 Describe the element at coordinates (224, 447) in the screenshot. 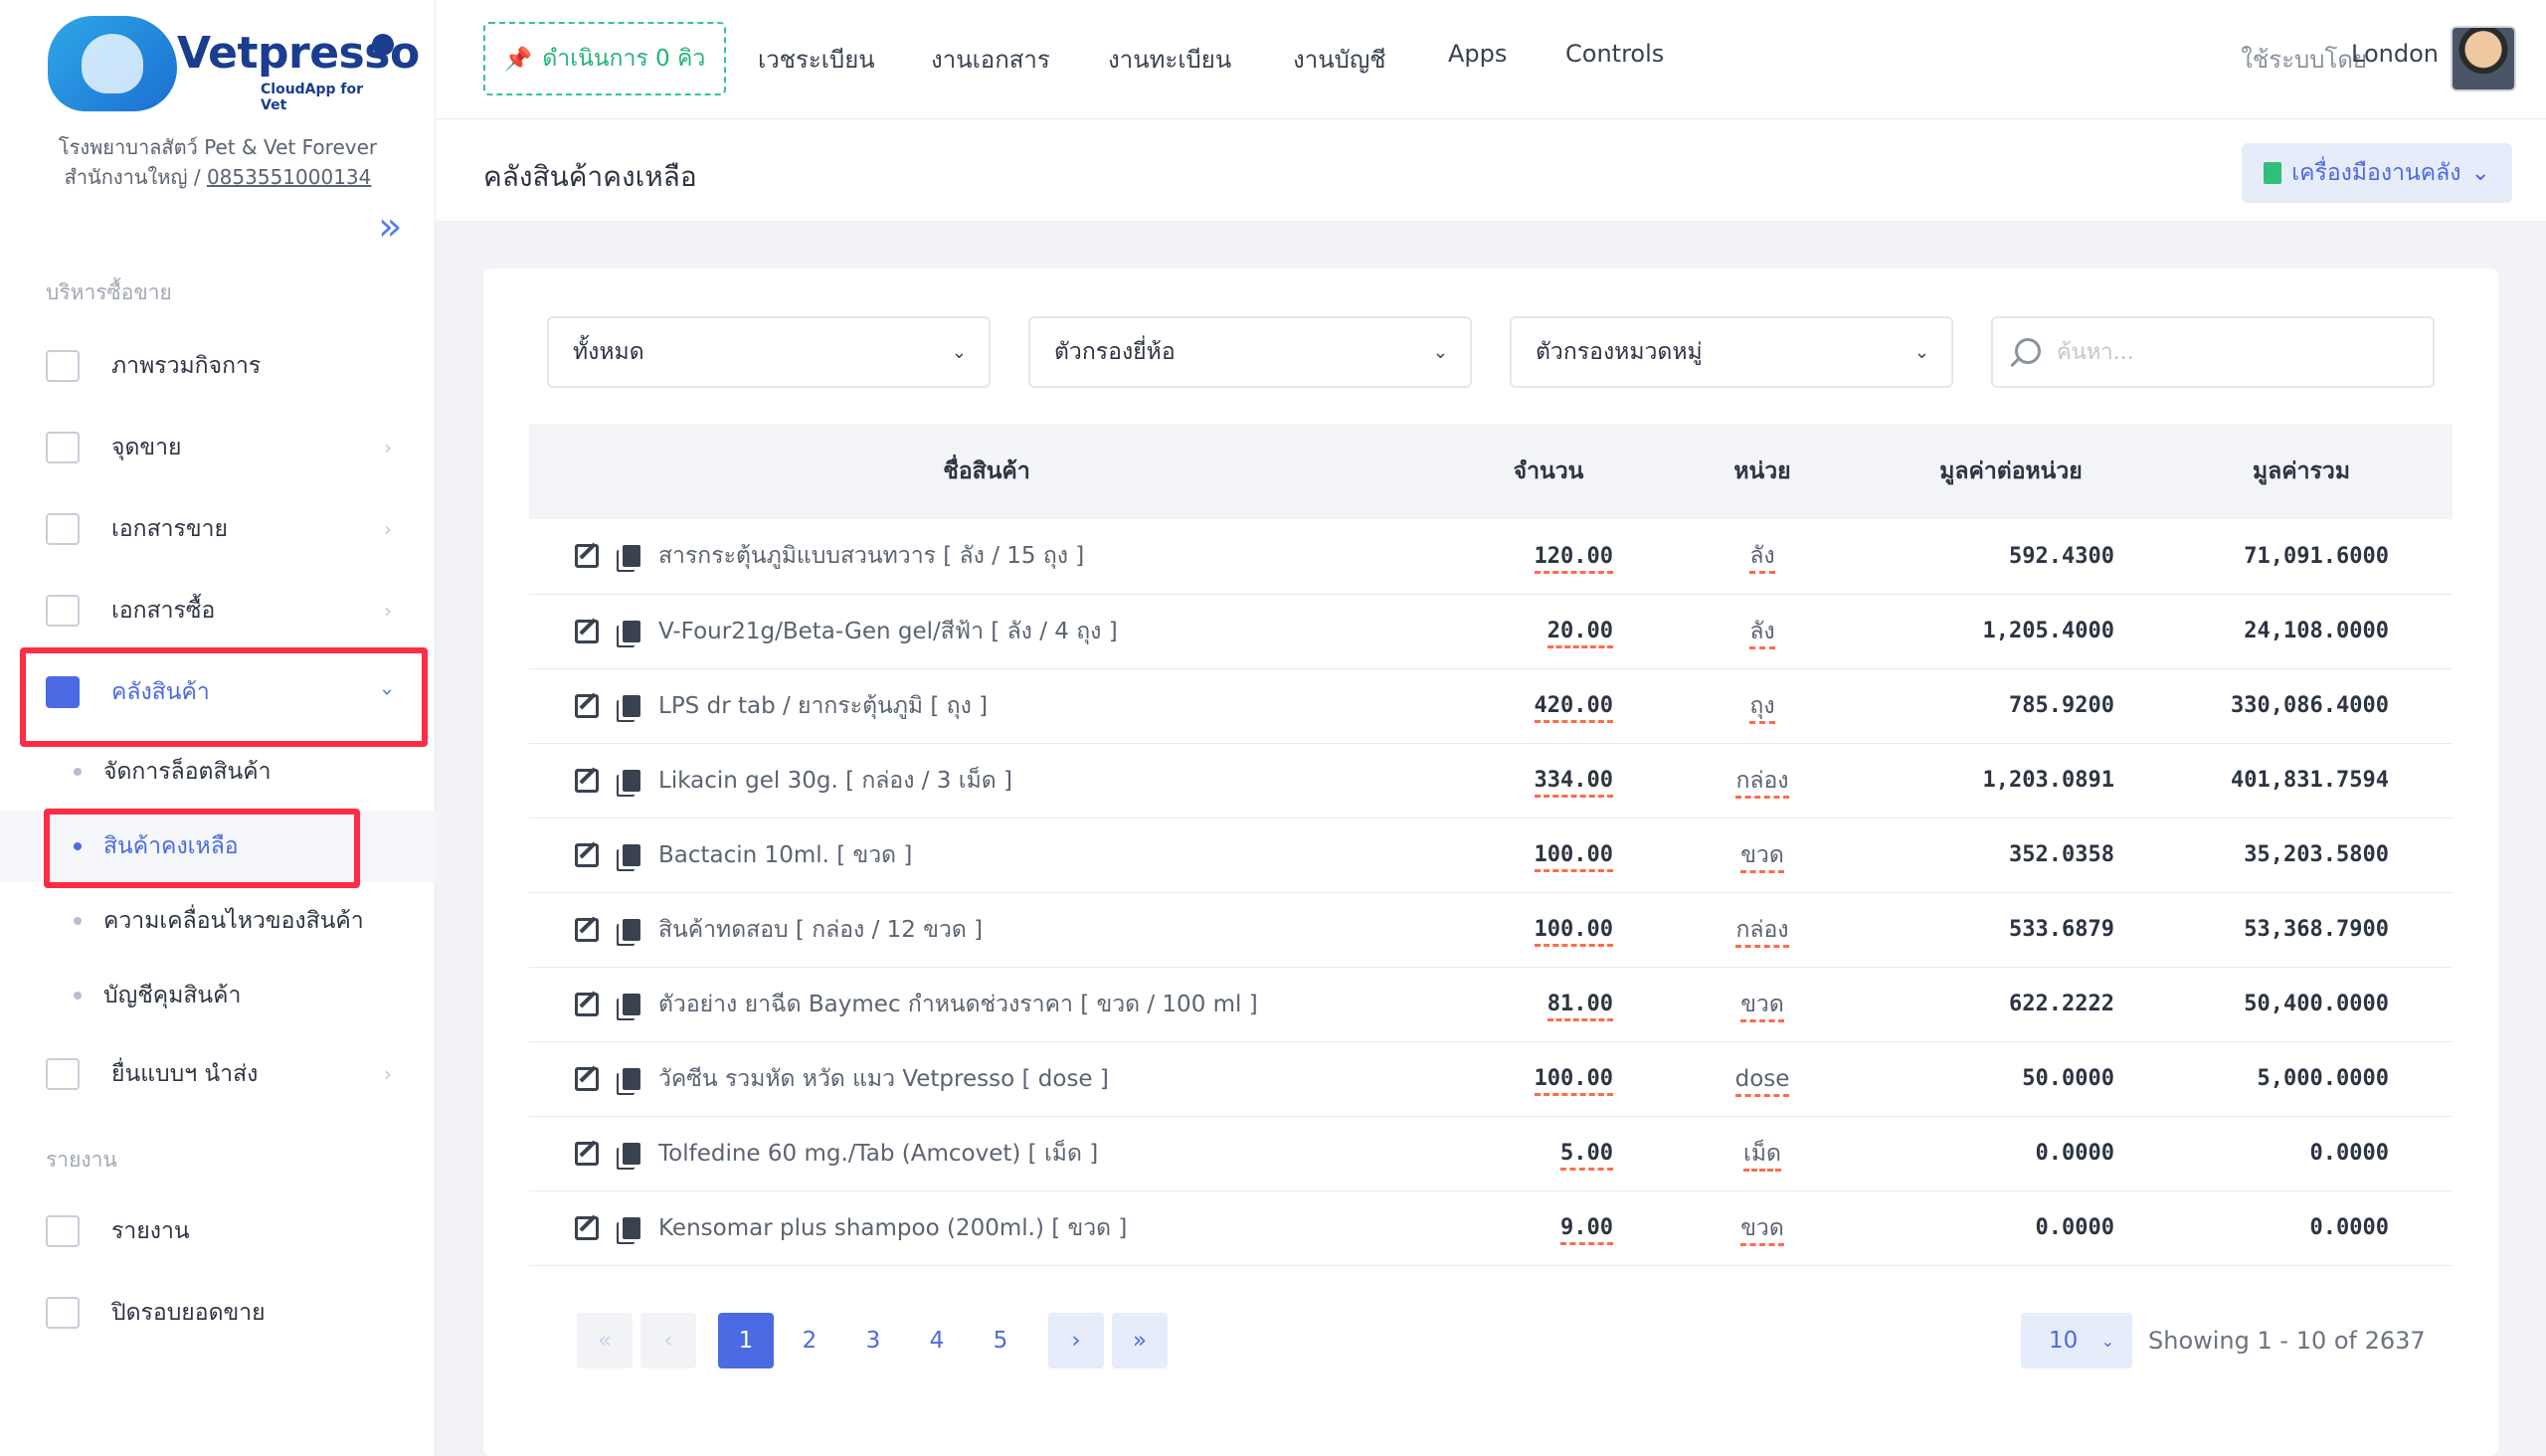

I see `sidebar-item-pos: จุดขาย ›` at that location.